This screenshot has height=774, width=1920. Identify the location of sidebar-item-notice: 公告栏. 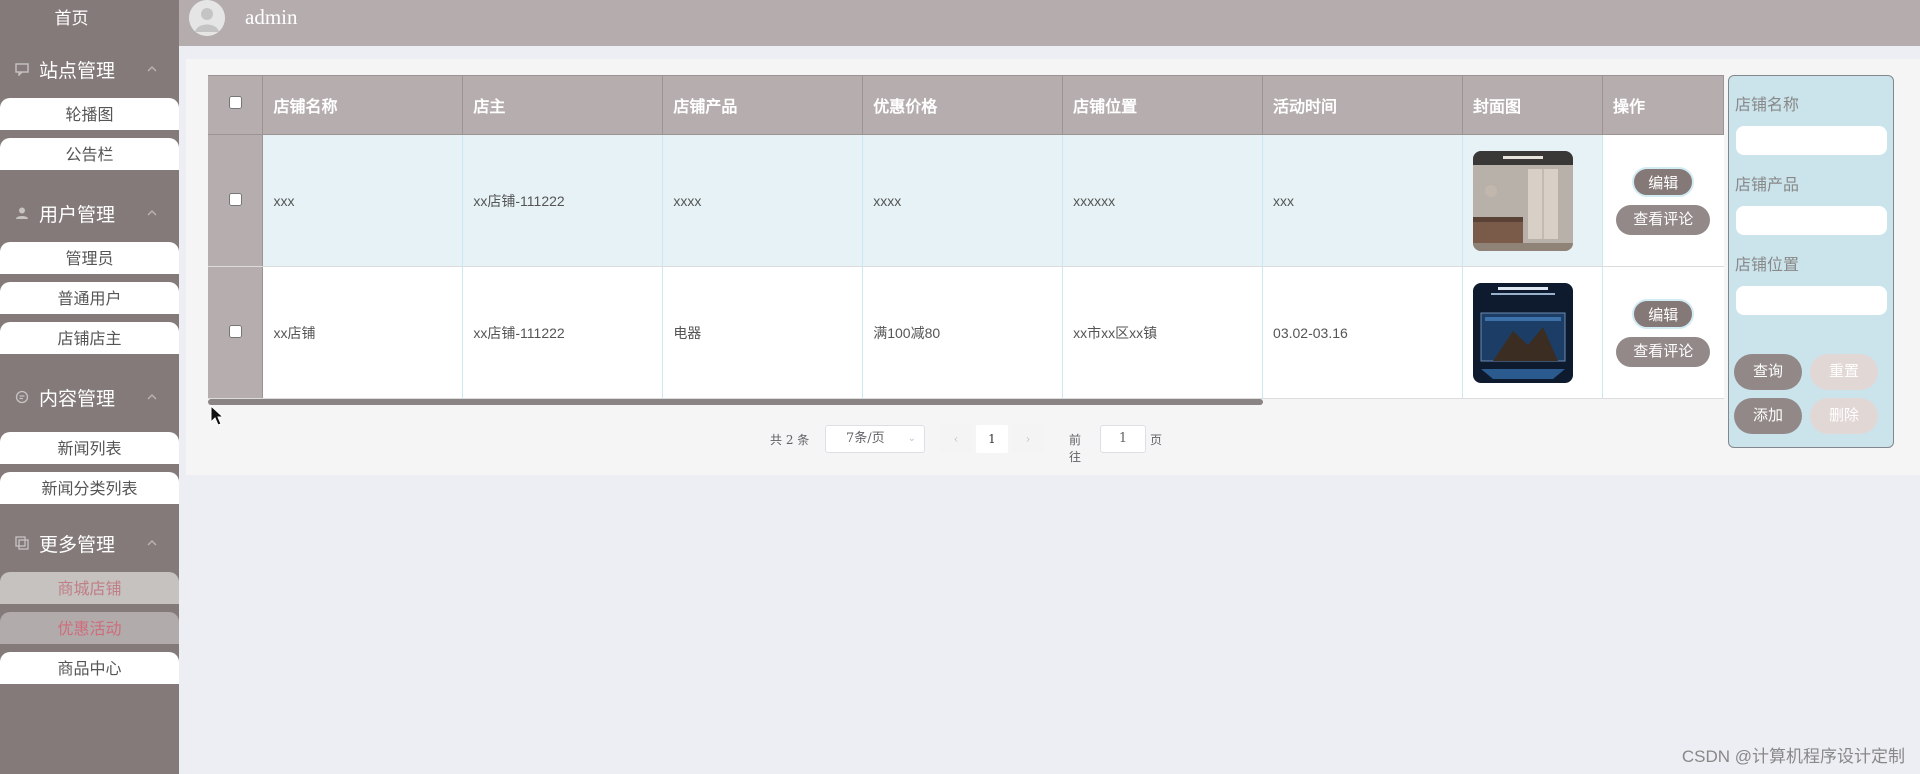
(89, 154).